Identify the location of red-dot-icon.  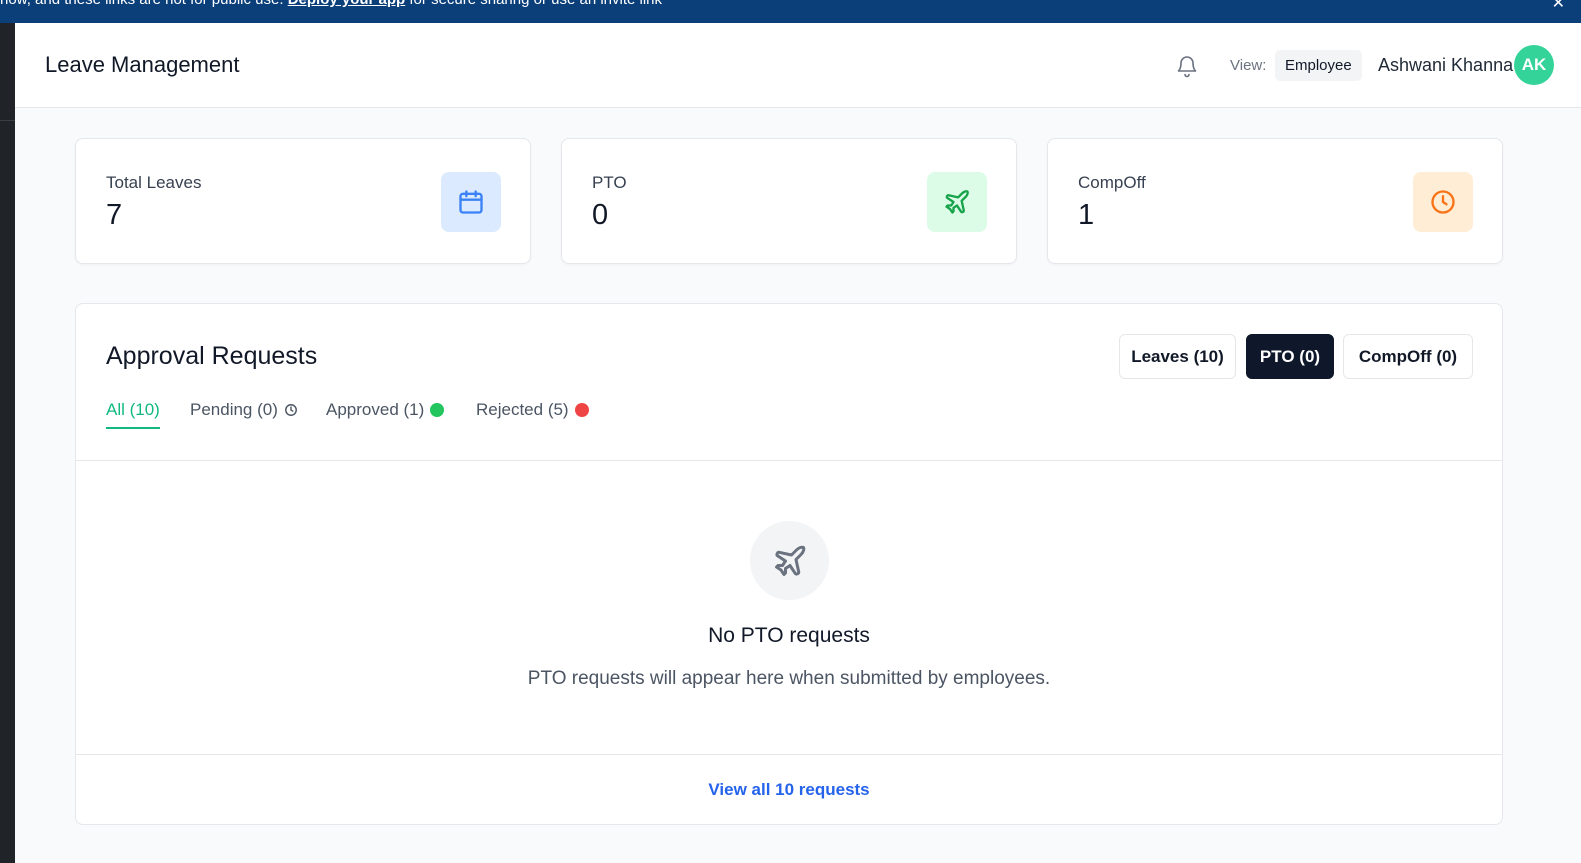
(581, 410).